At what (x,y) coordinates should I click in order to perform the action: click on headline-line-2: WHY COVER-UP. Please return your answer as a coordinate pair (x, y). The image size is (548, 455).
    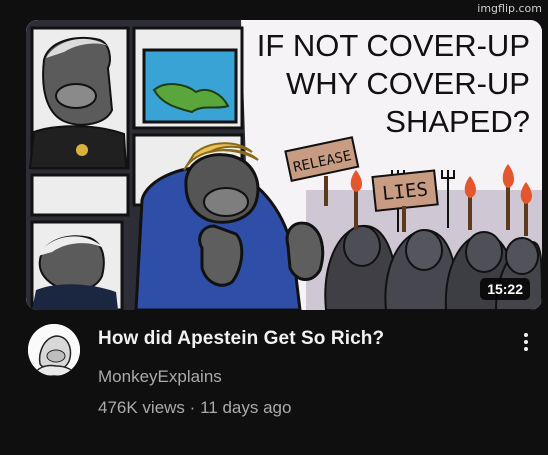
    Looking at the image, I should click on (408, 83).